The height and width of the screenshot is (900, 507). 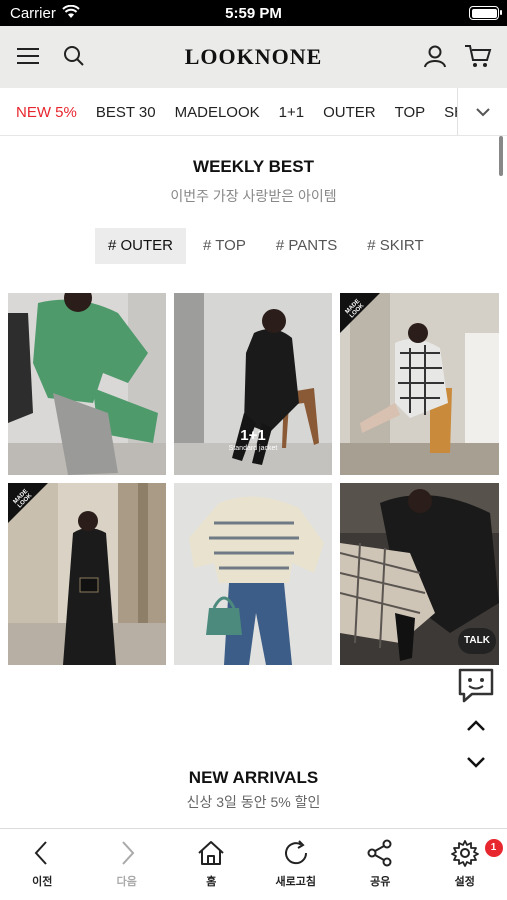 What do you see at coordinates (435, 56) in the screenshot?
I see `user-icon` at bounding box center [435, 56].